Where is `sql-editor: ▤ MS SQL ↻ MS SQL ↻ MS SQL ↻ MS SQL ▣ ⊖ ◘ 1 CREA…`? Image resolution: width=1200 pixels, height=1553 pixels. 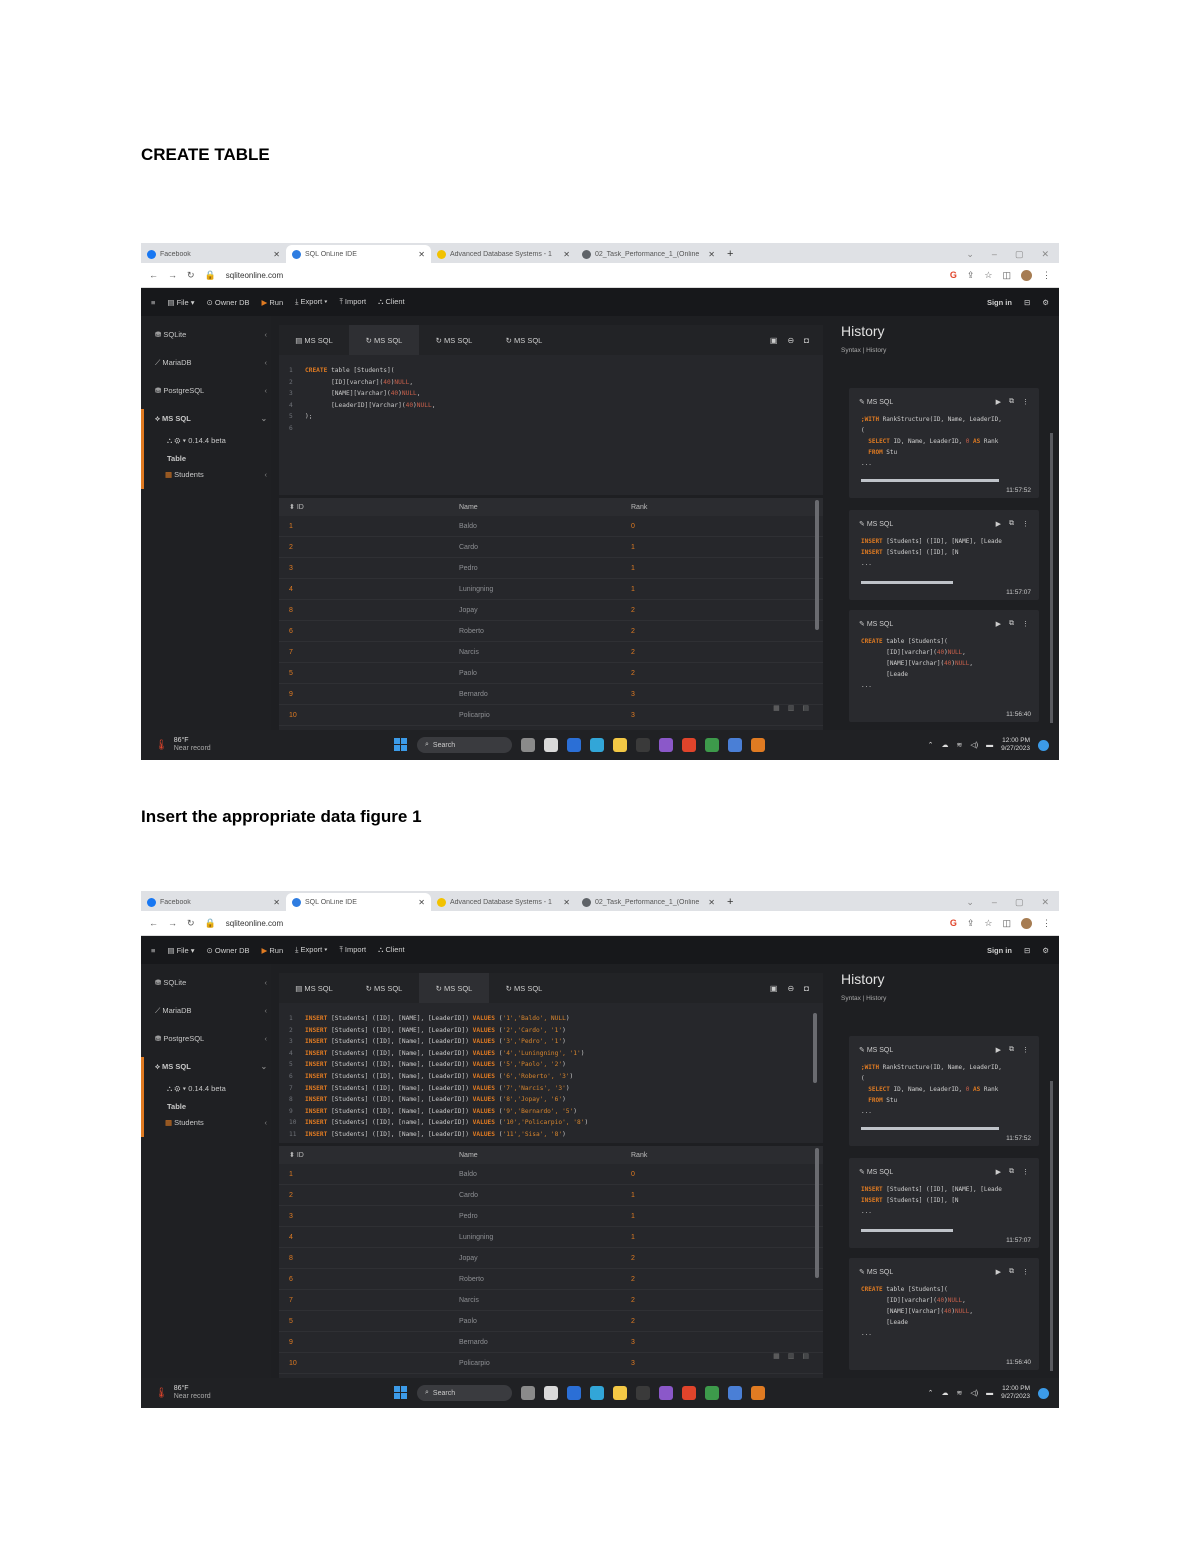
sql-editor: ▤ MS SQL ↻ MS SQL ↻ MS SQL ↻ MS SQL ▣ ⊖ ◘ 1 CREA… is located at coordinates (551, 410).